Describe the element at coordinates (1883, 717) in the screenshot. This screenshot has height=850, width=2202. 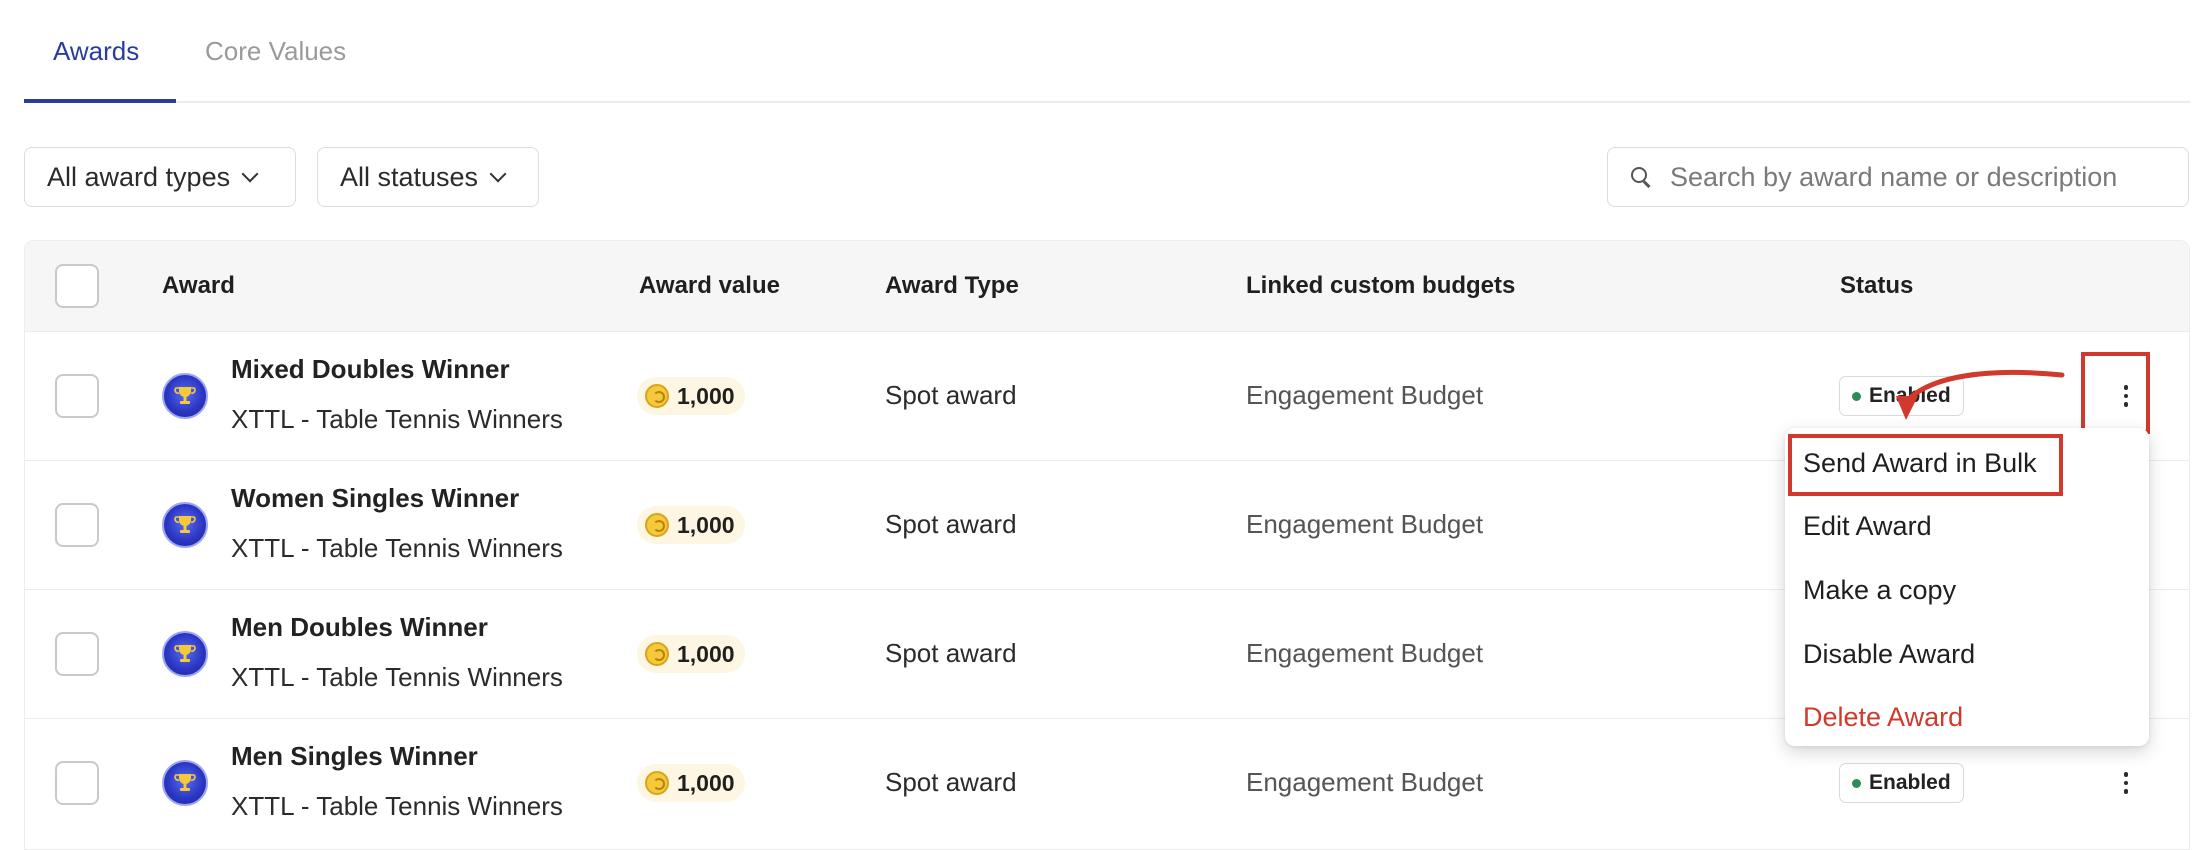
I see `menu-item-delete-award: Delete Award` at that location.